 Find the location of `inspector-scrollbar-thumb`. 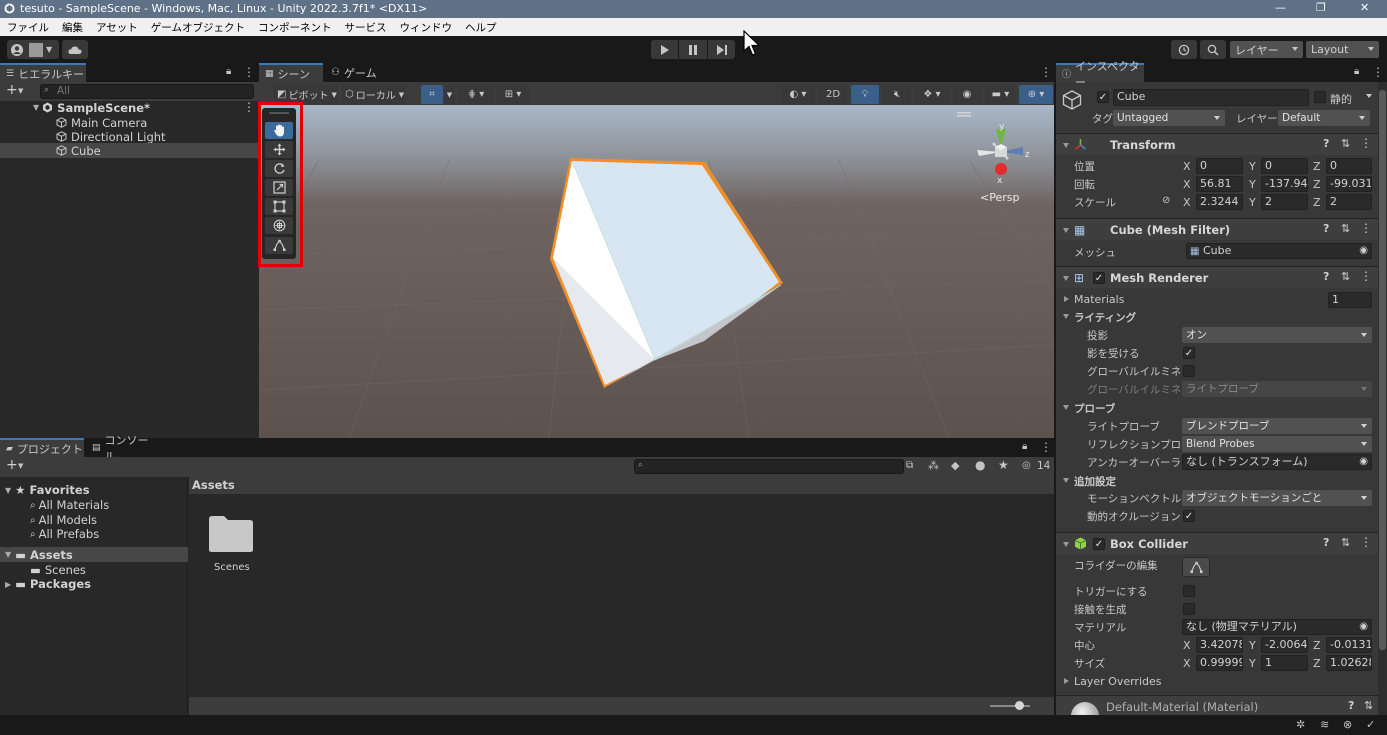

inspector-scrollbar-thumb is located at coordinates (1382, 370).